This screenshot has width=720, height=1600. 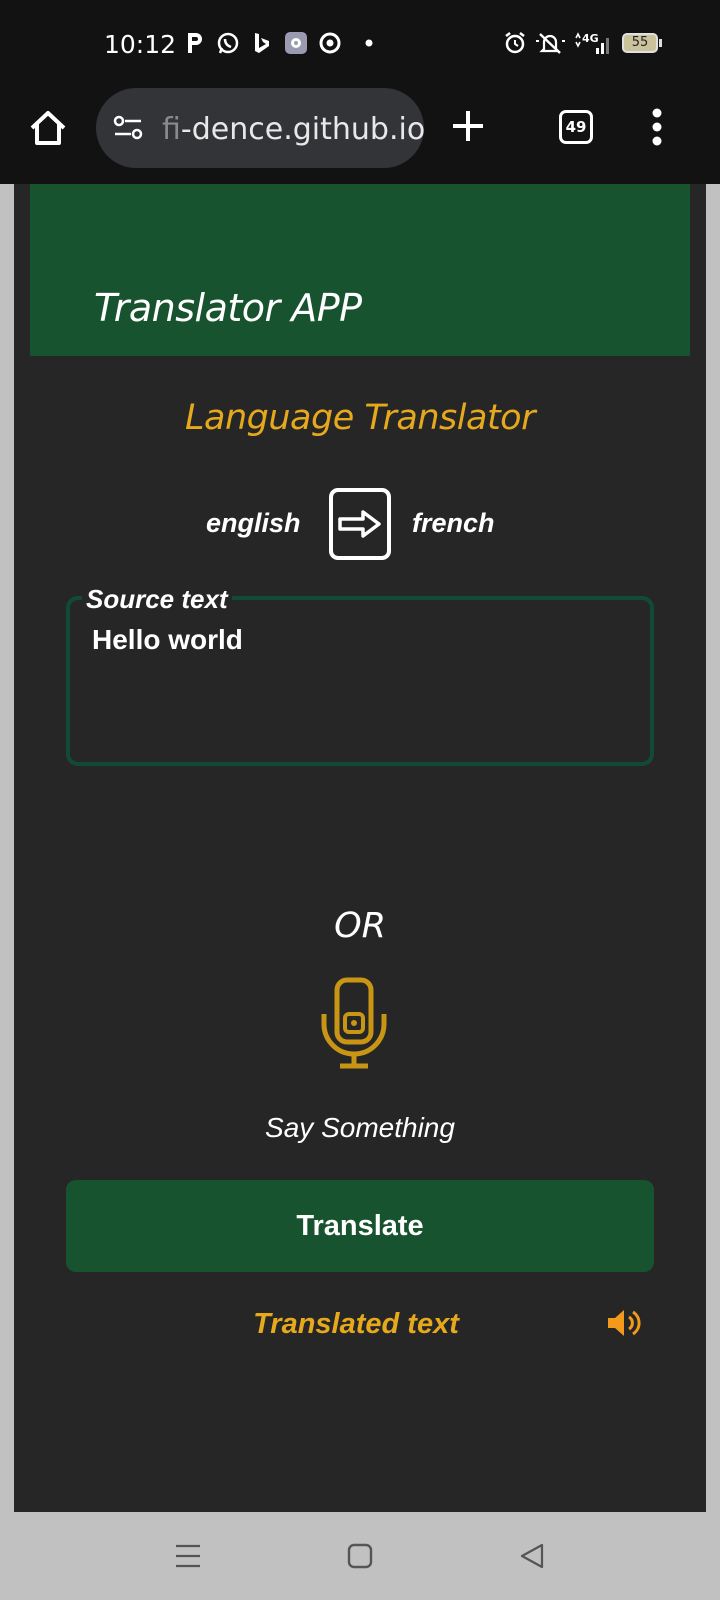 What do you see at coordinates (532, 1556) in the screenshot?
I see `back-button-icon` at bounding box center [532, 1556].